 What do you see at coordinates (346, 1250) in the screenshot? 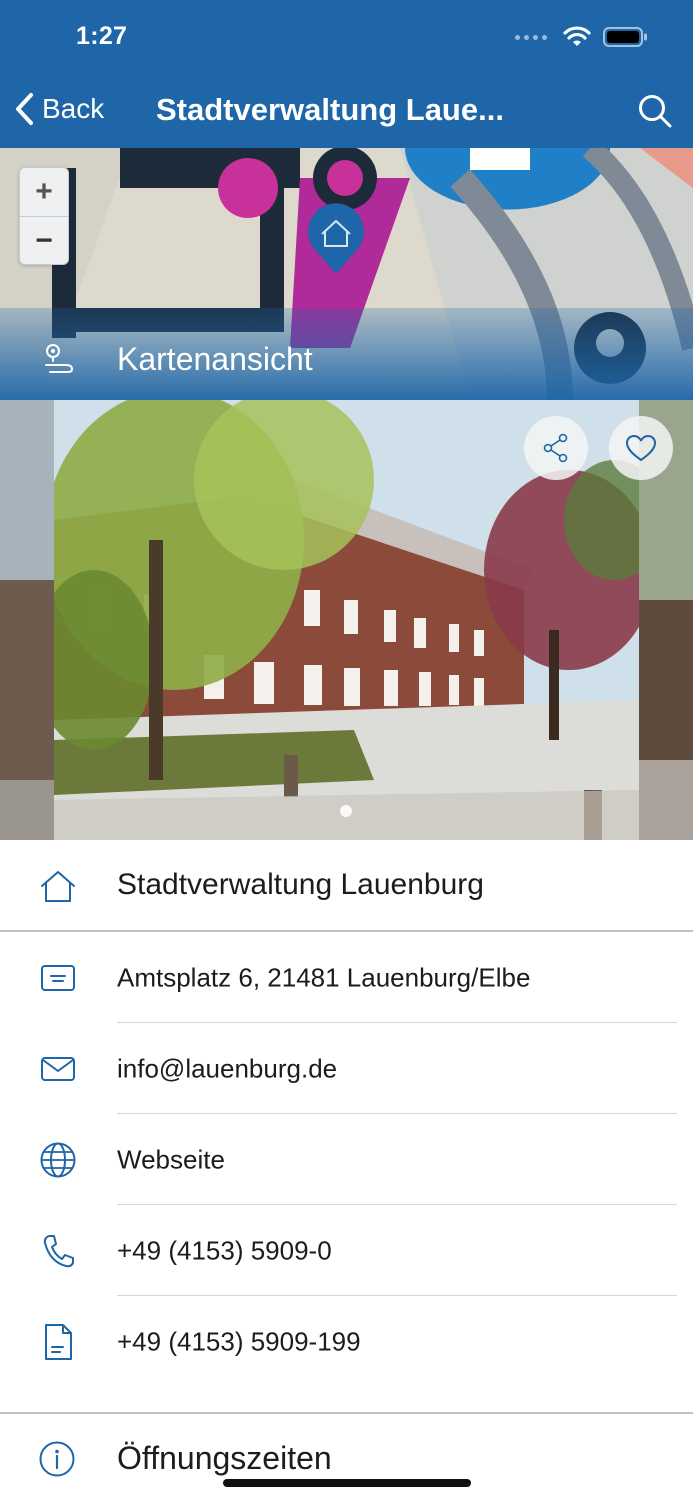
I see `phone-row: +49 (4153) 5909-0` at bounding box center [346, 1250].